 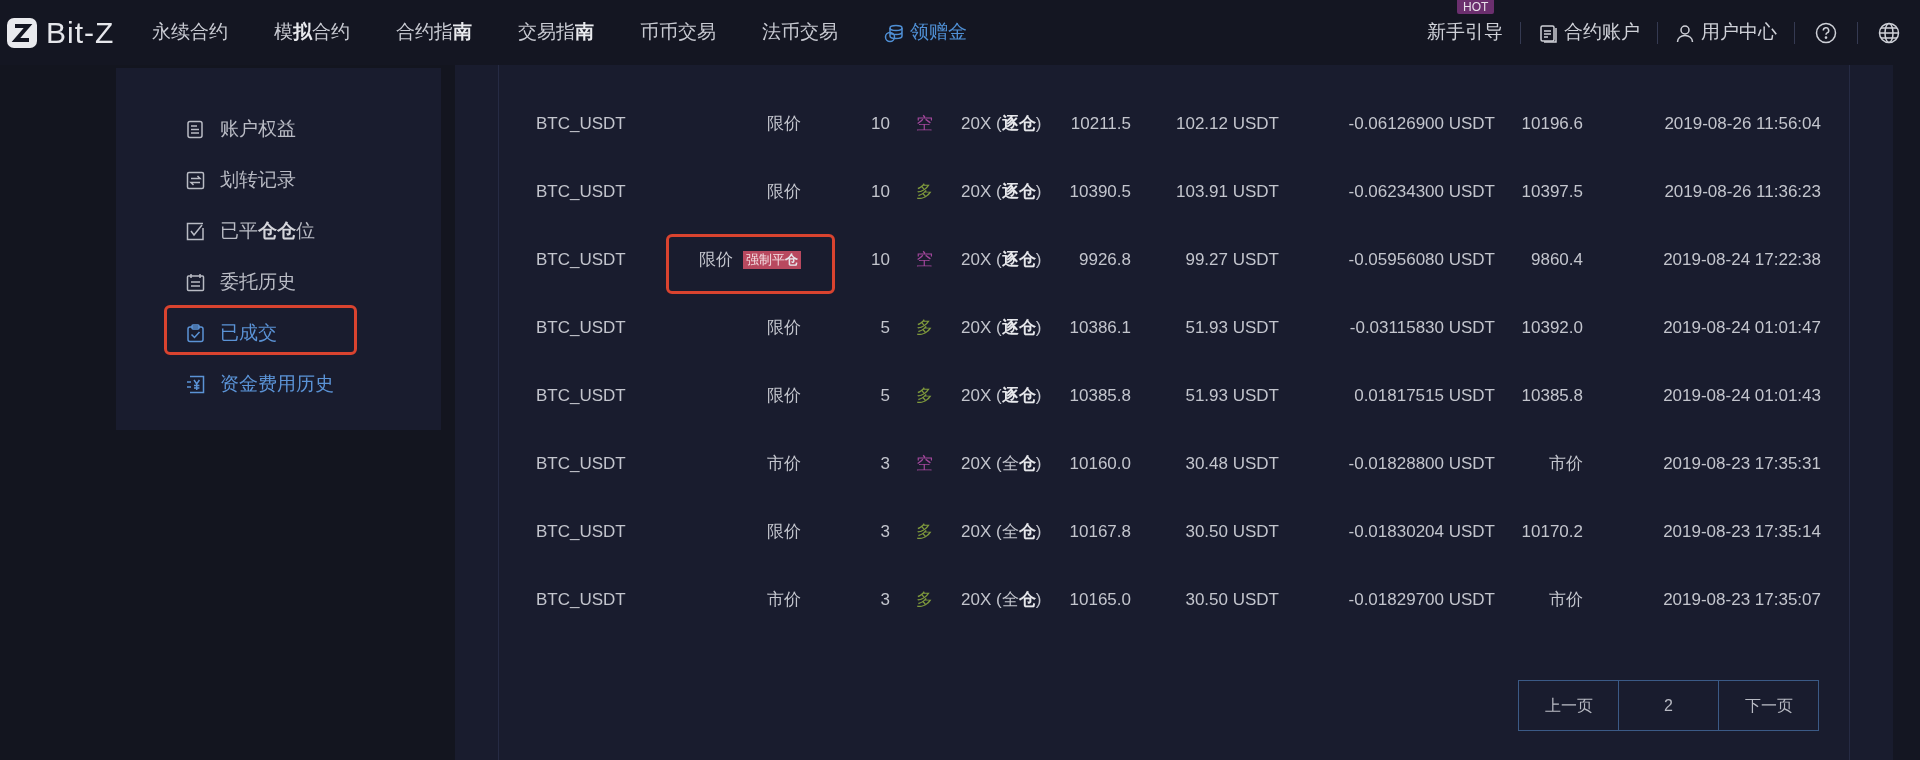 I want to click on sidebar-item: 账户权益, so click(x=278, y=129).